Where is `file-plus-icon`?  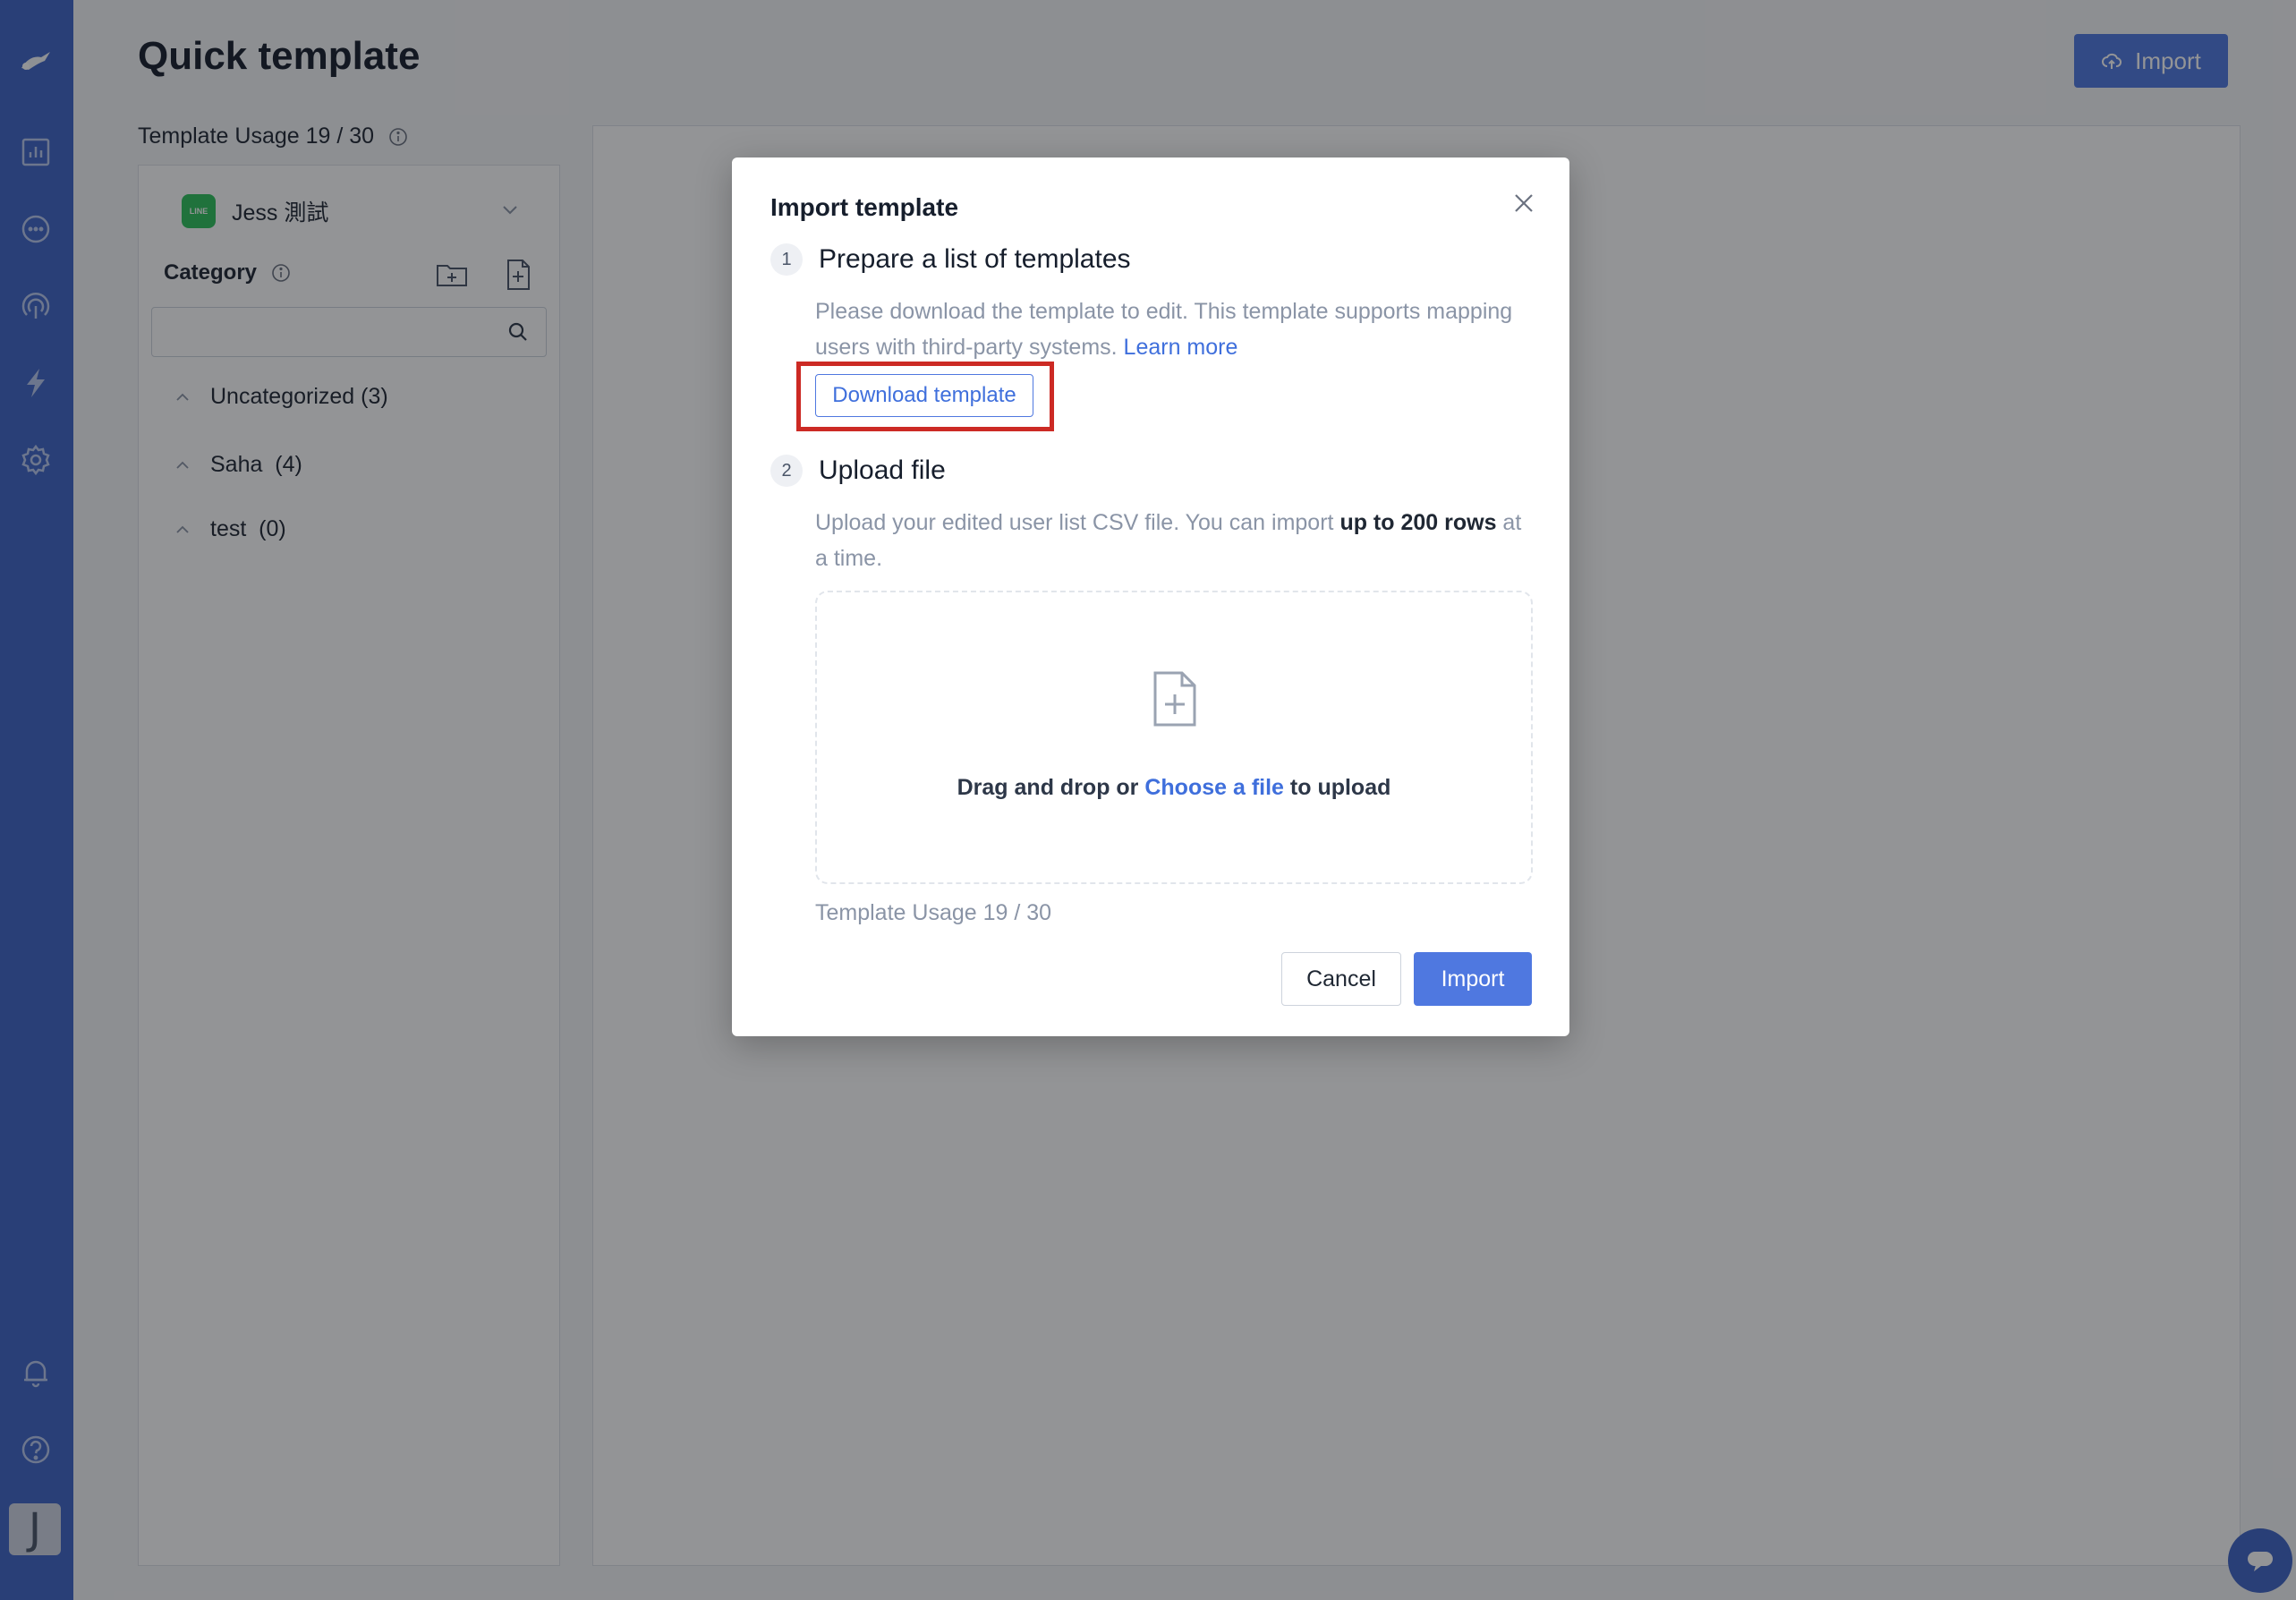
file-plus-icon is located at coordinates (1174, 699).